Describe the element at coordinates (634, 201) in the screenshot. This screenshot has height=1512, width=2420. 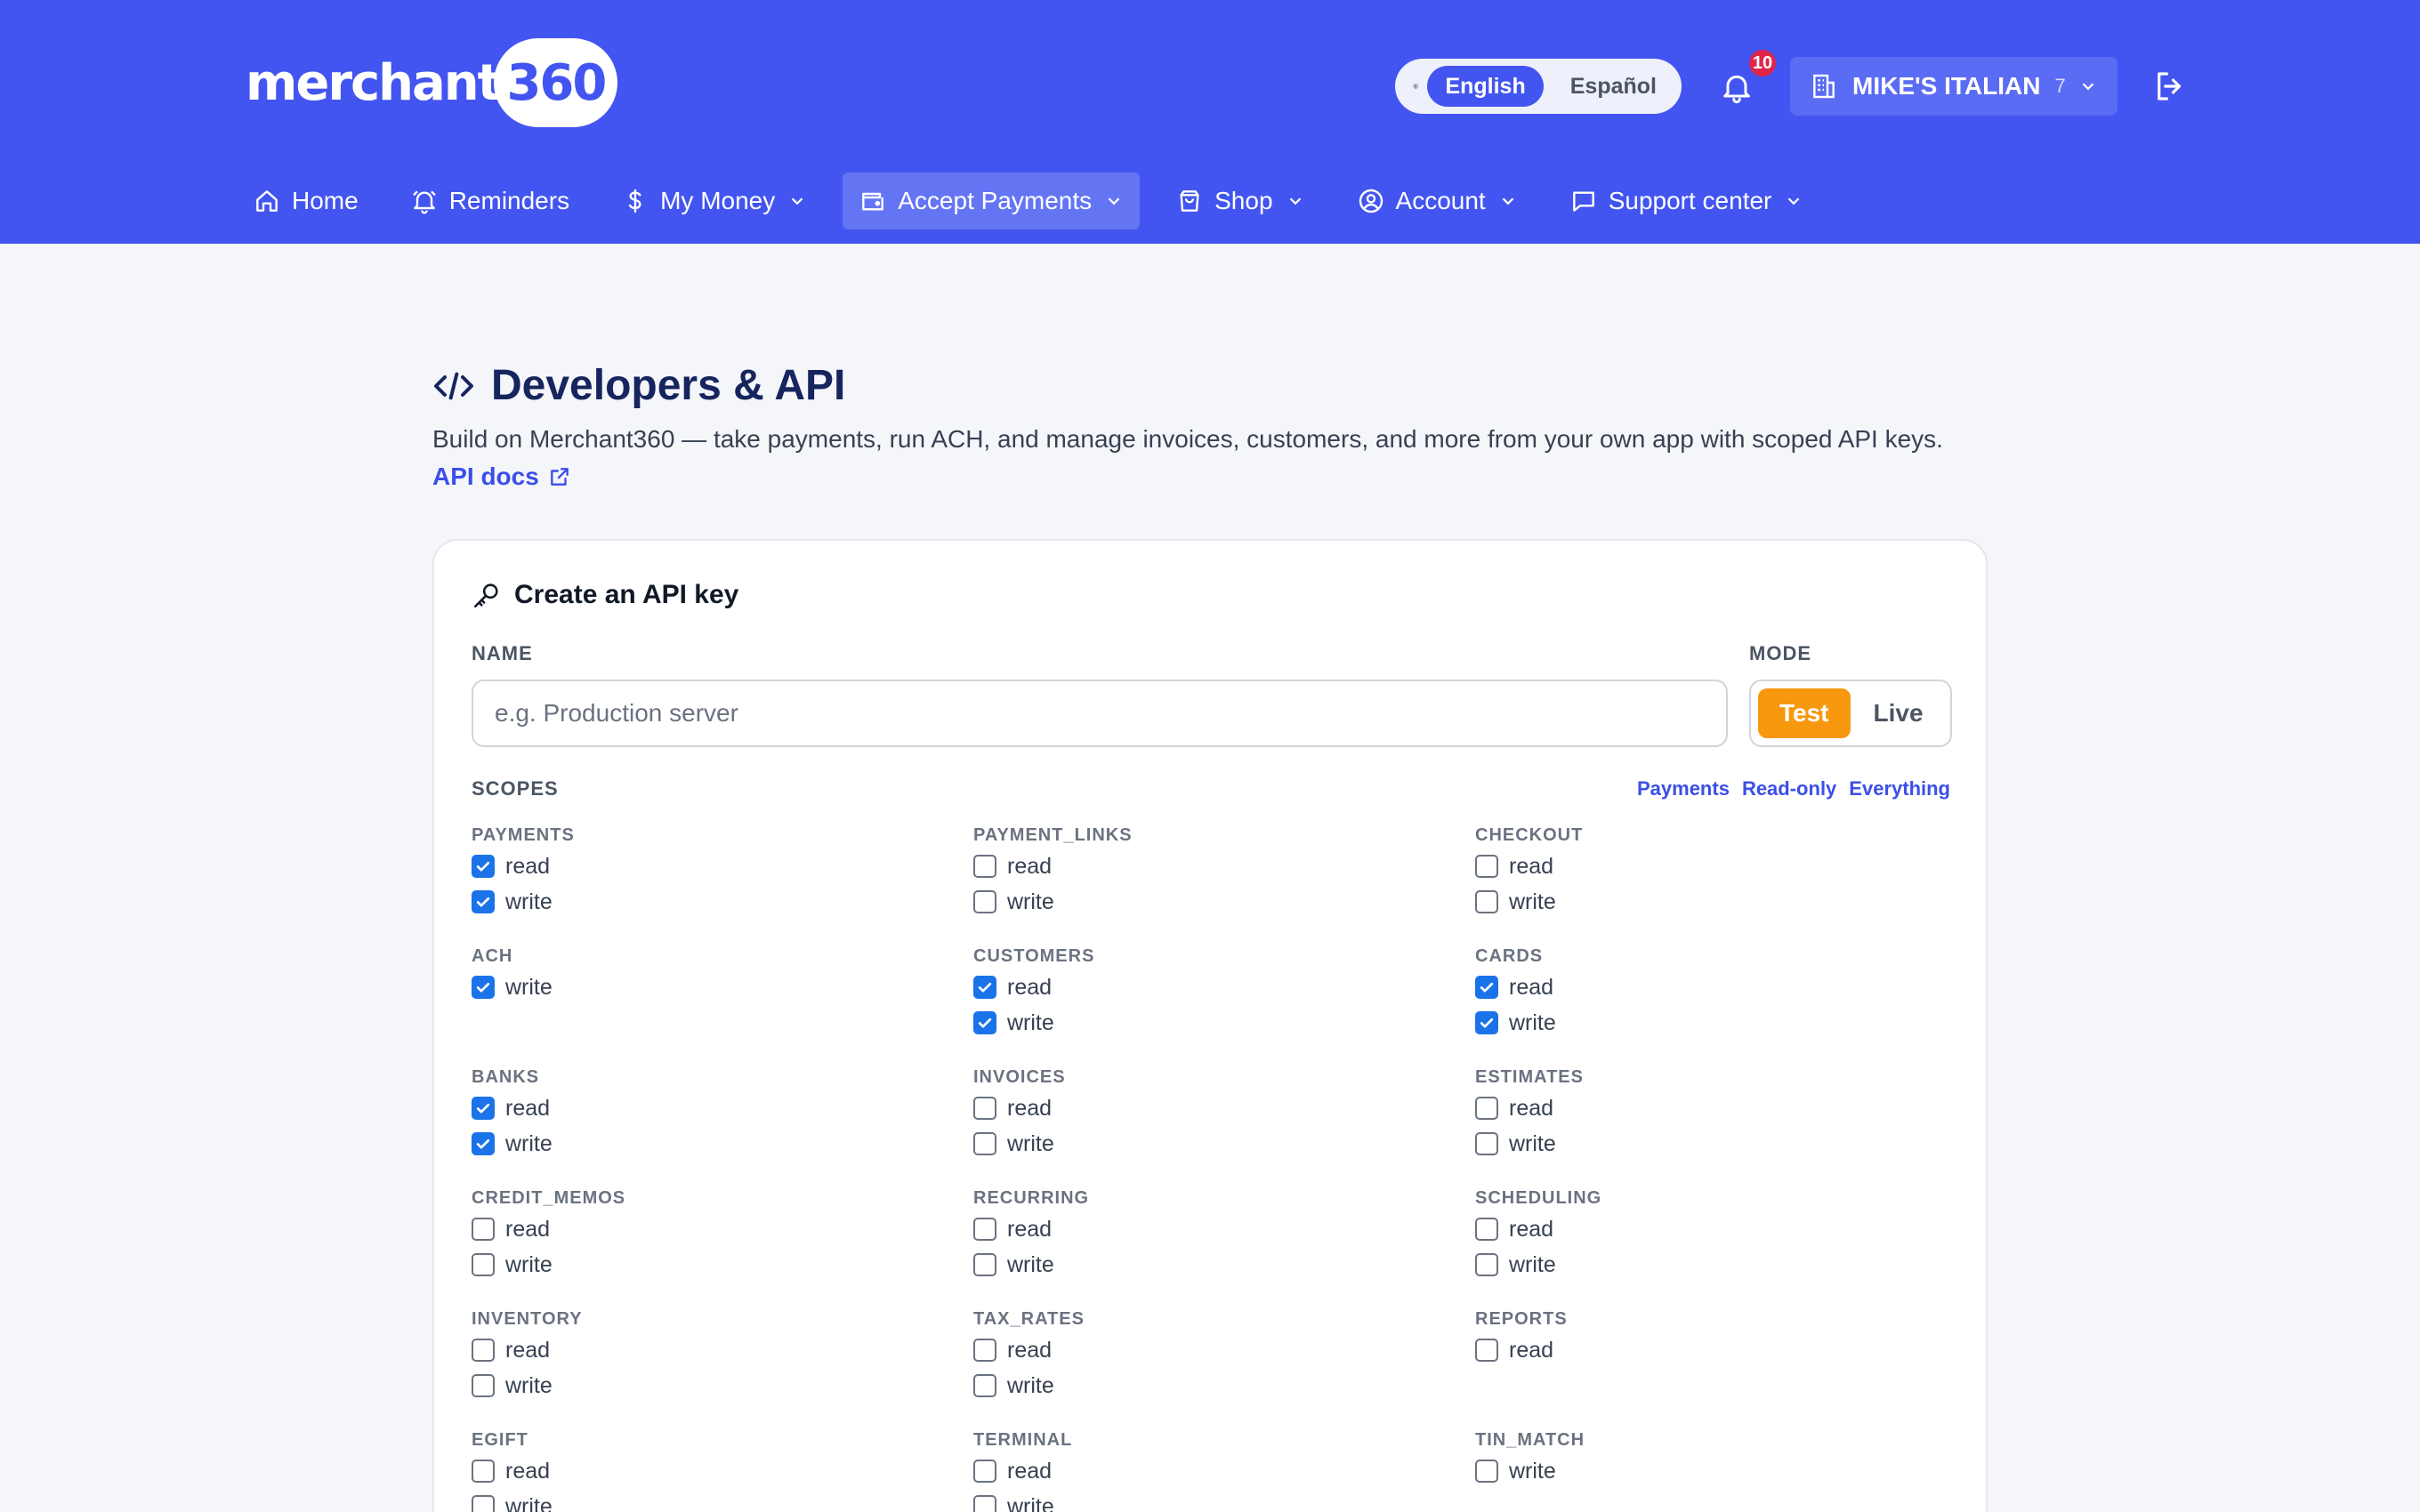
I see `dollar-icon` at that location.